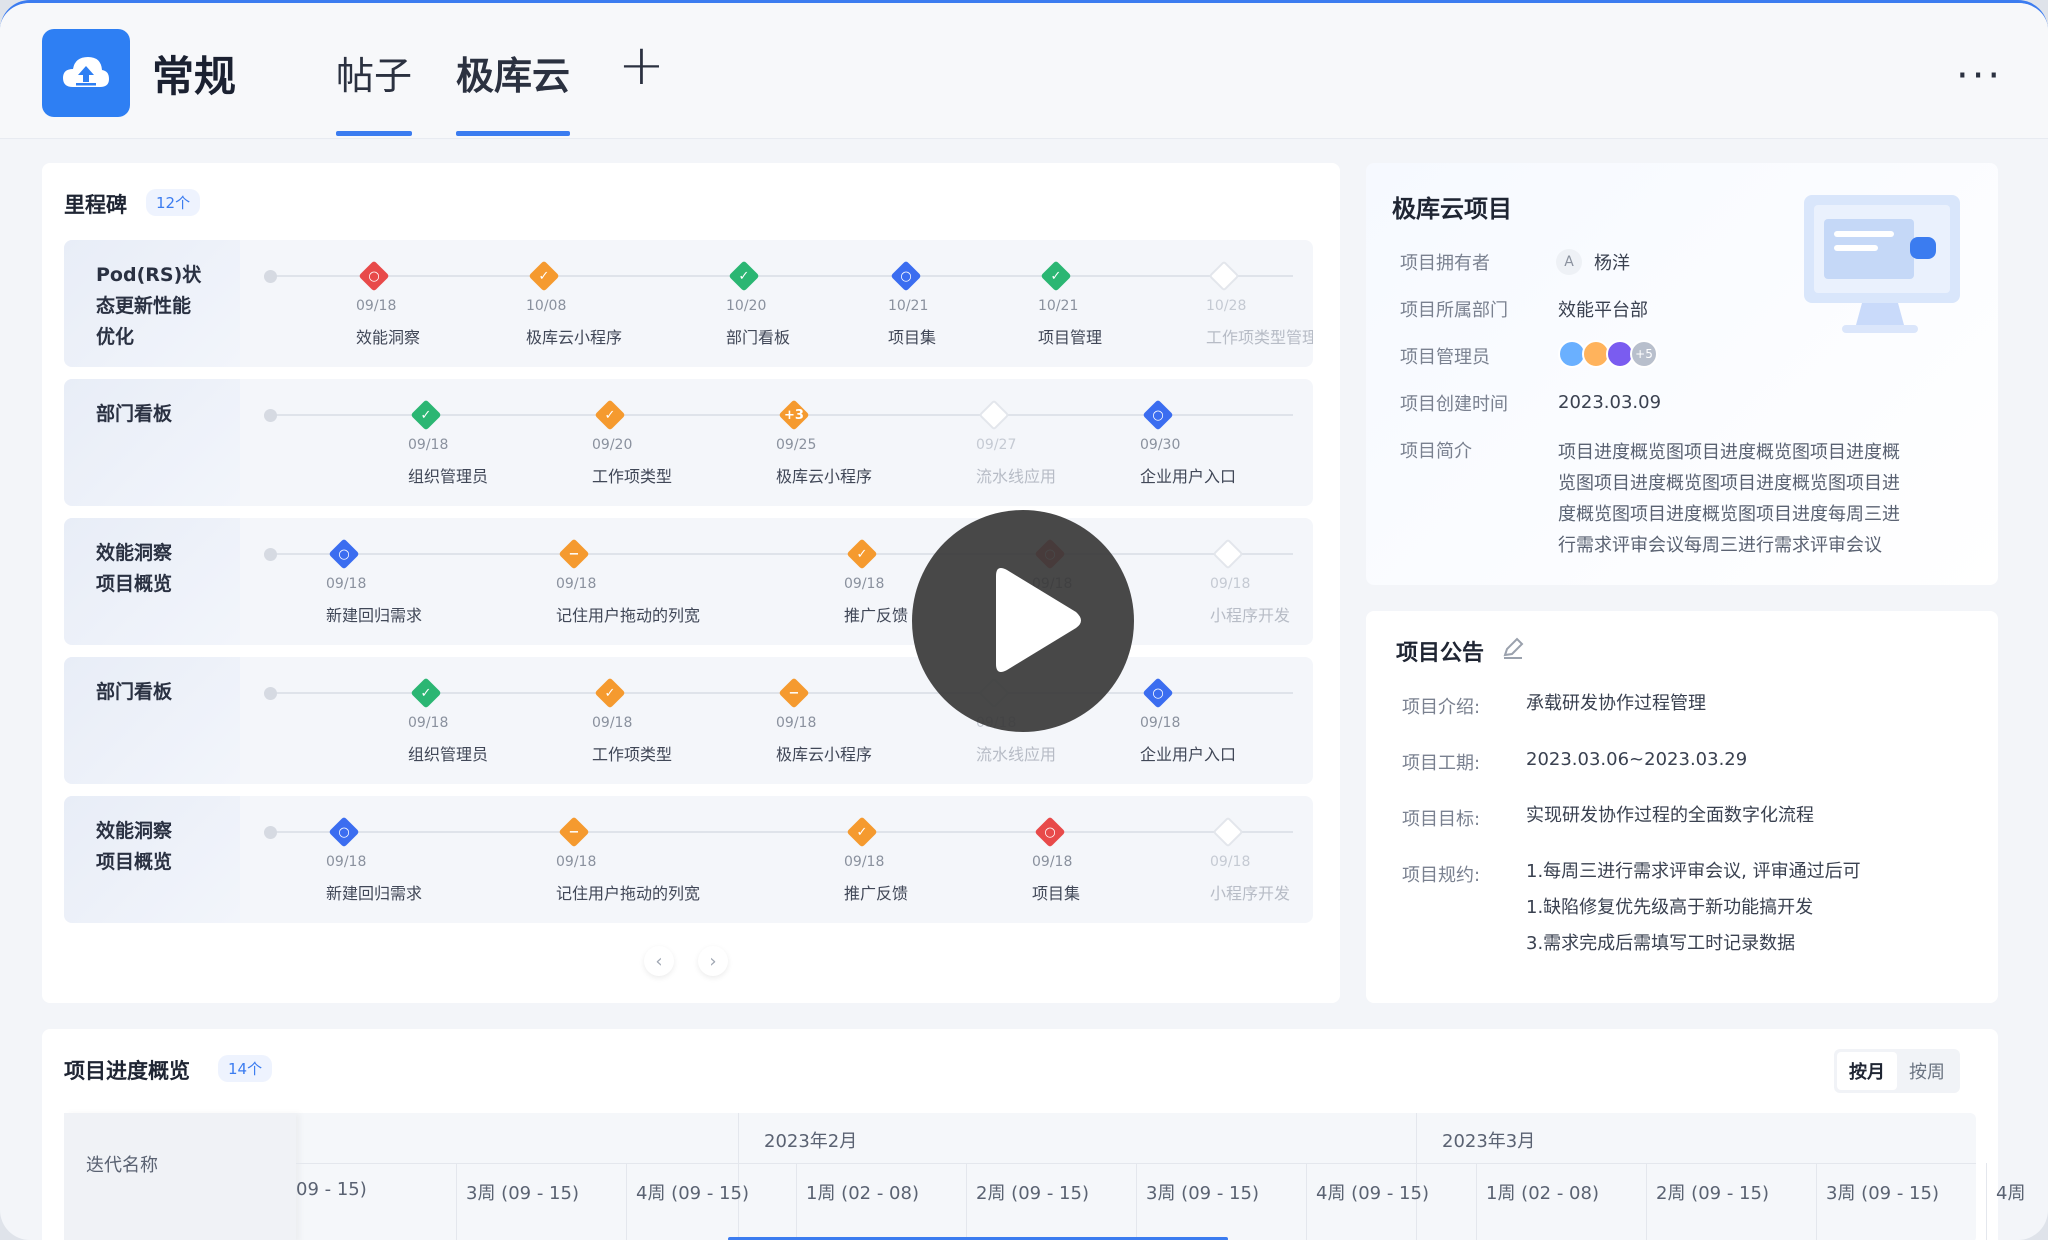 The image size is (2048, 1240). I want to click on notice-key: 项目工期:, so click(1441, 763).